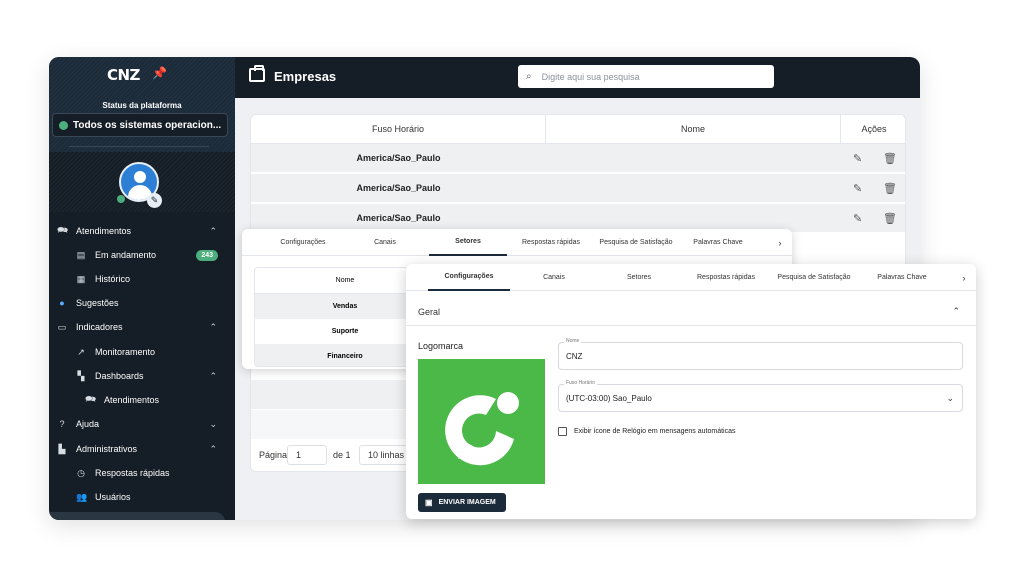 The width and height of the screenshot is (1024, 576). I want to click on timezone-select: Fuso Horário (UTC-03:00) Sao_Paulo ⌄, so click(760, 396).